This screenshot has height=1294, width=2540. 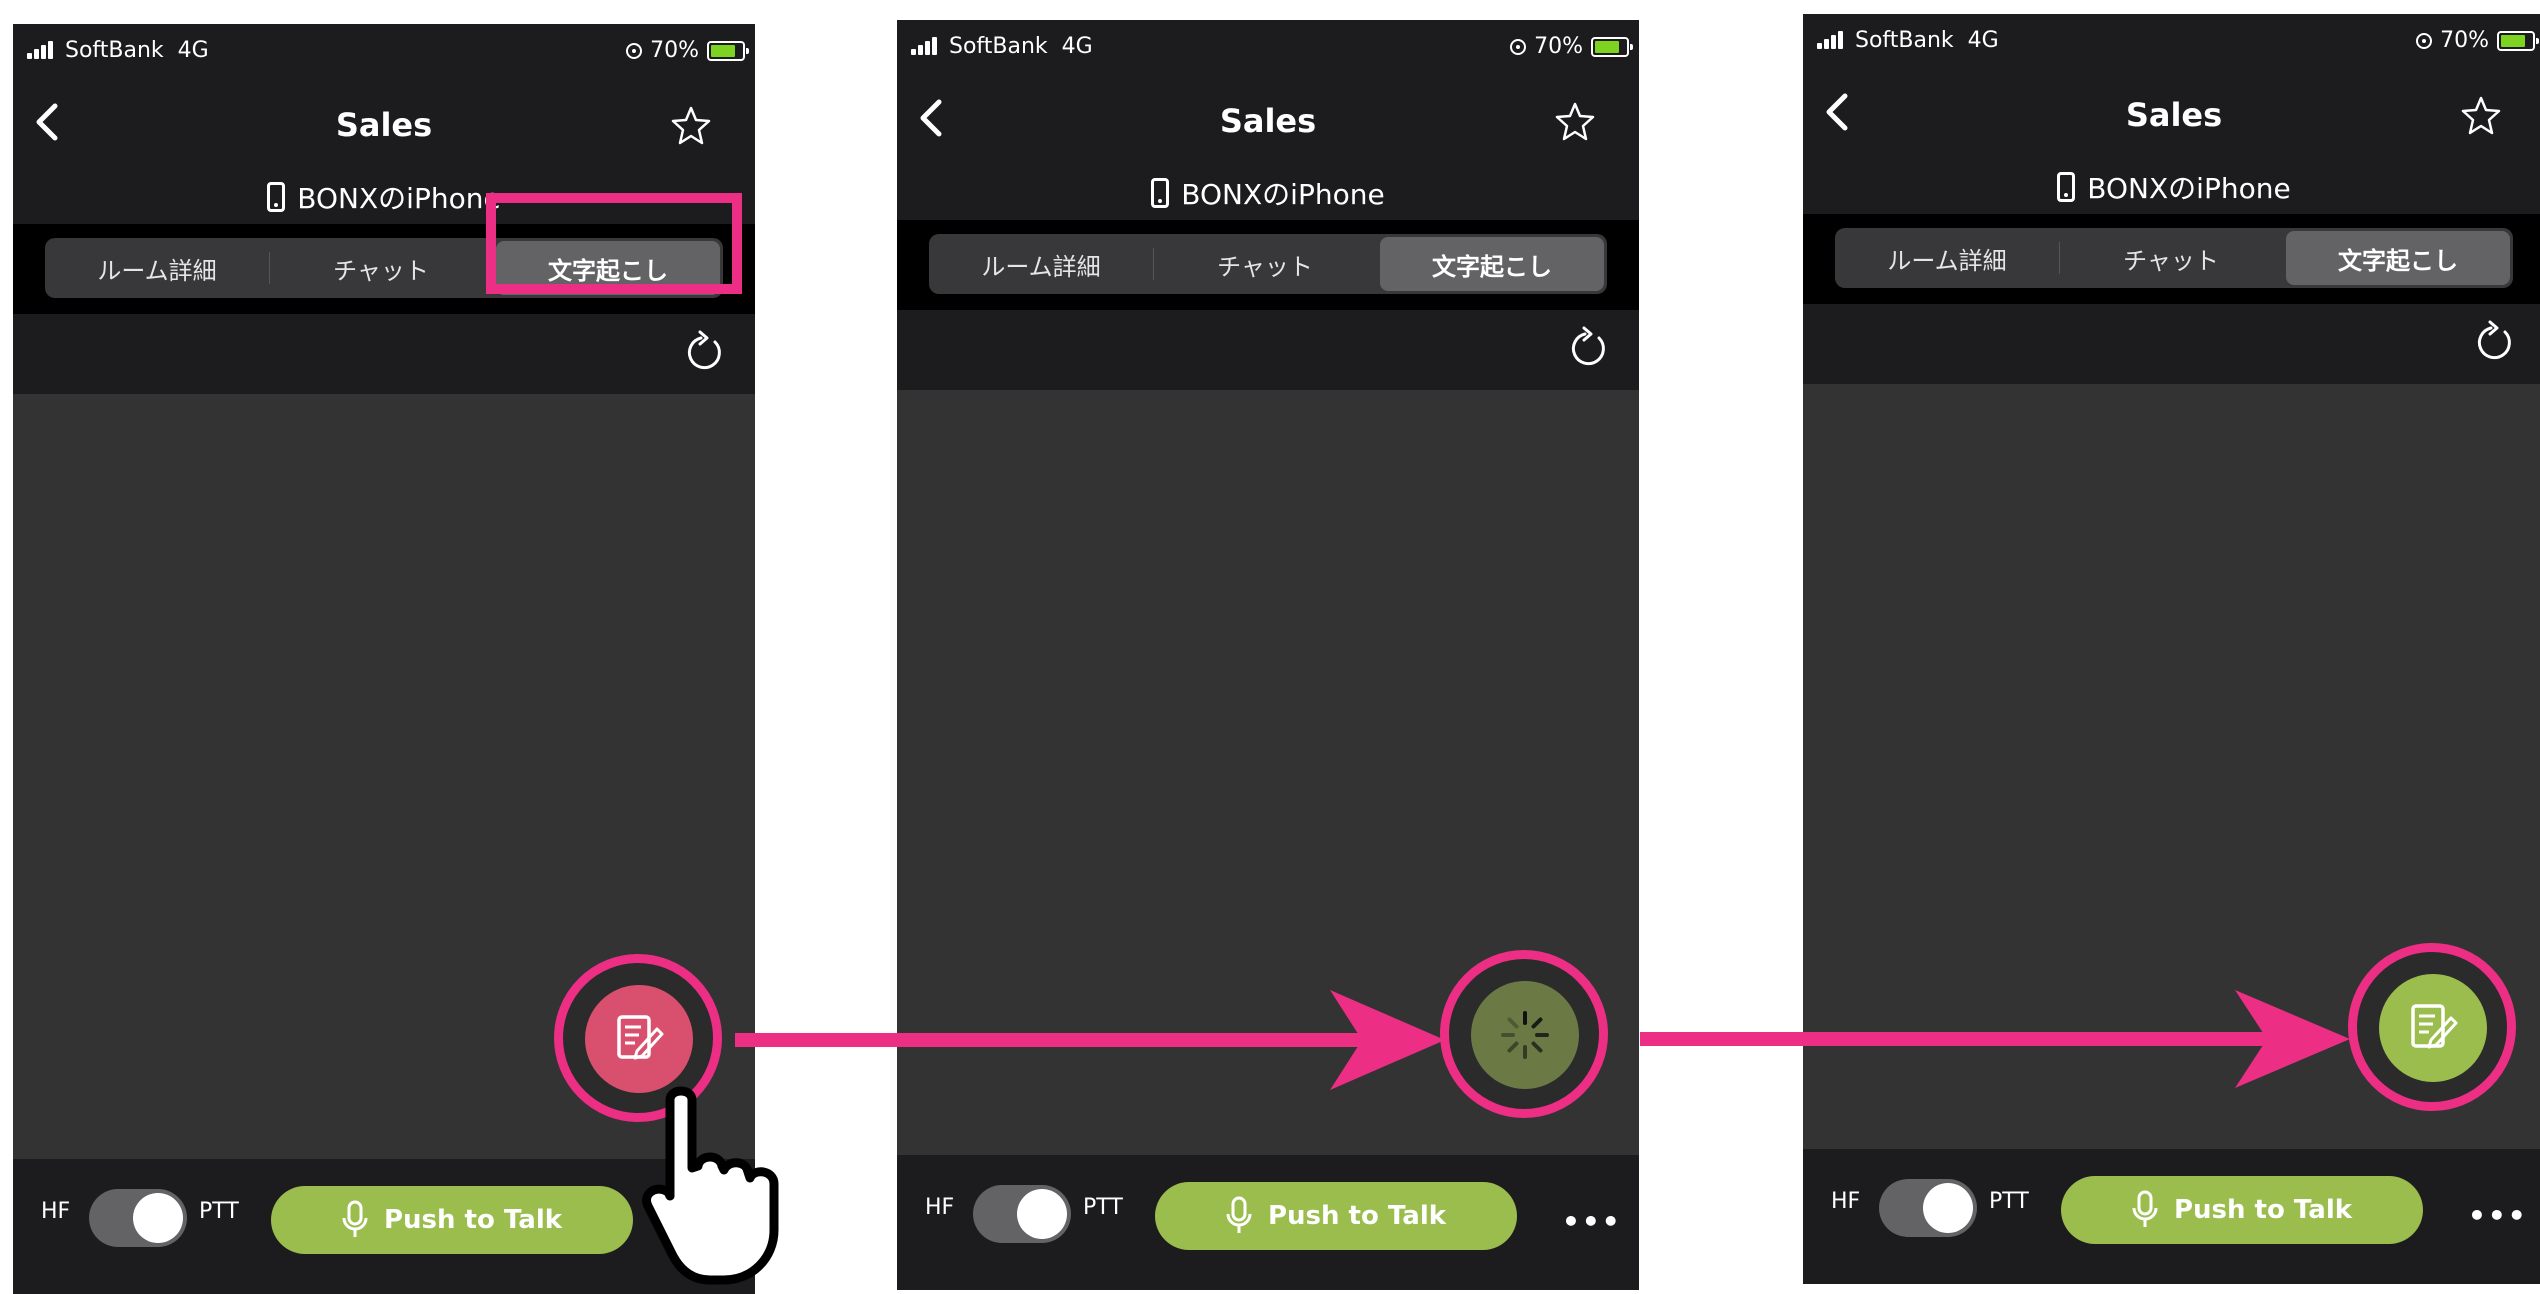 I want to click on transcribe-toggle-button-loading, so click(x=1525, y=1035).